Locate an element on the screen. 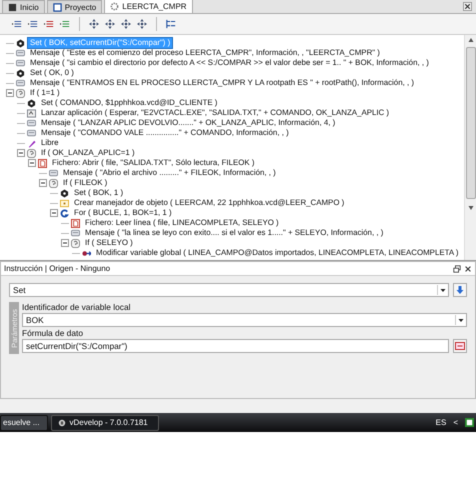  down-arrow-icon is located at coordinates (460, 290).